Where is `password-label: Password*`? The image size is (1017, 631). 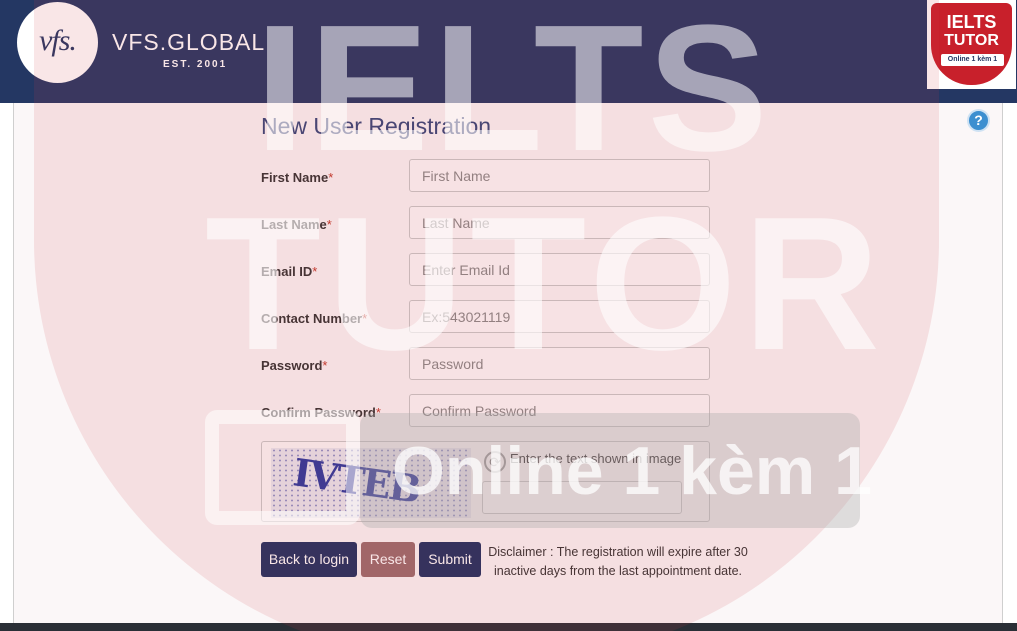
password-label: Password* is located at coordinates (294, 365).